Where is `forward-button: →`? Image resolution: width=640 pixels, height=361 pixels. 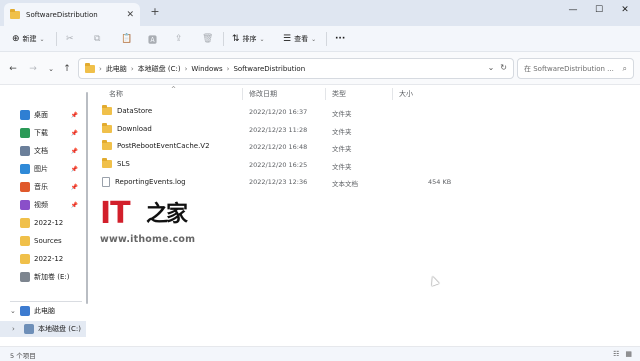 forward-button: → is located at coordinates (33, 69).